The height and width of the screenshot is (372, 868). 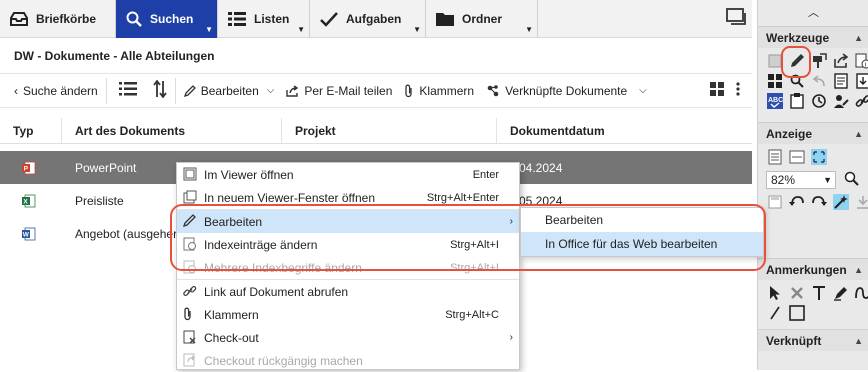 What do you see at coordinates (819, 157) in the screenshot?
I see `fullscreen-icon` at bounding box center [819, 157].